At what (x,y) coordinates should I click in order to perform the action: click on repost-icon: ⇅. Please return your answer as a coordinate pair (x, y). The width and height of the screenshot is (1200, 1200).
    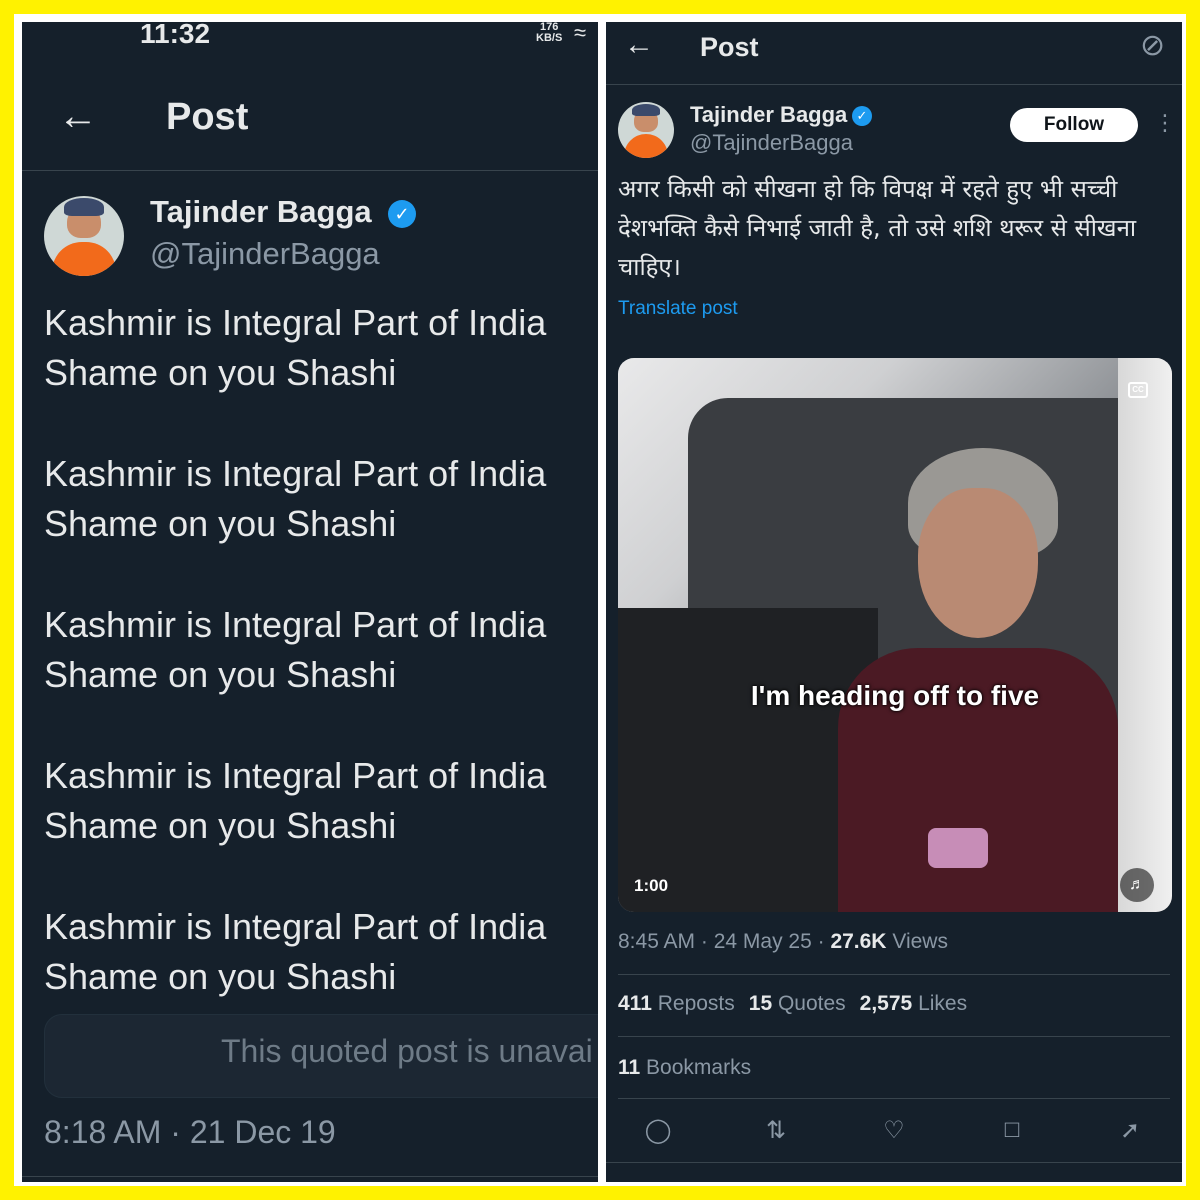
    Looking at the image, I should click on (776, 1131).